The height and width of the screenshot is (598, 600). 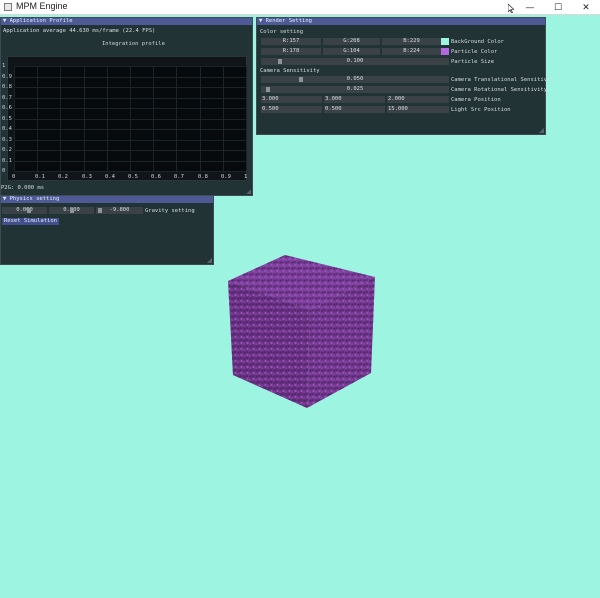 What do you see at coordinates (558, 7) in the screenshot?
I see `maximize-button: ☐` at bounding box center [558, 7].